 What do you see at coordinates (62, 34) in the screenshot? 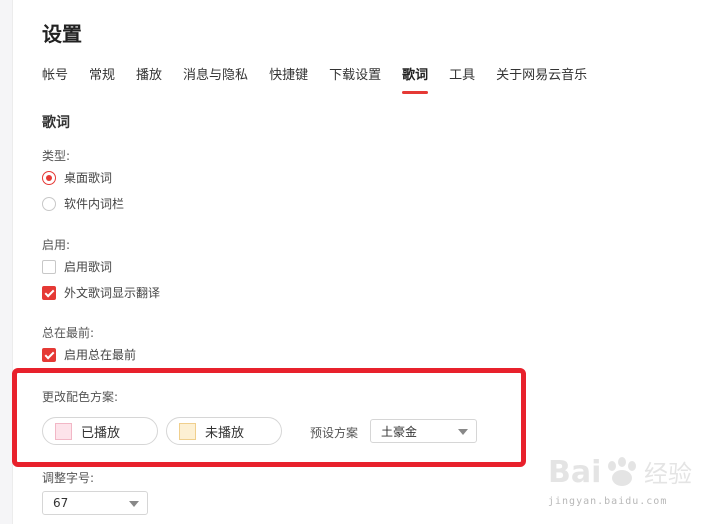
I see `page-title: 设置` at bounding box center [62, 34].